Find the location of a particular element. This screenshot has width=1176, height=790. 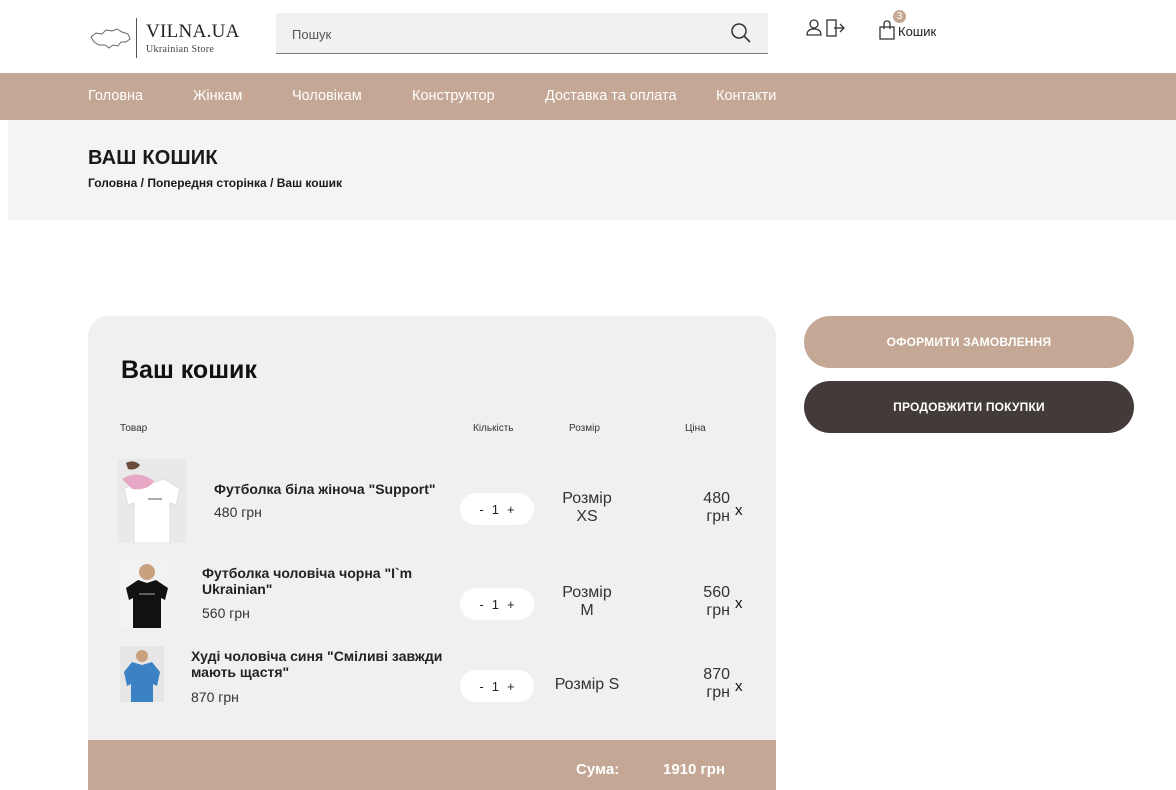

column-header-quantity: Кількість is located at coordinates (493, 428).